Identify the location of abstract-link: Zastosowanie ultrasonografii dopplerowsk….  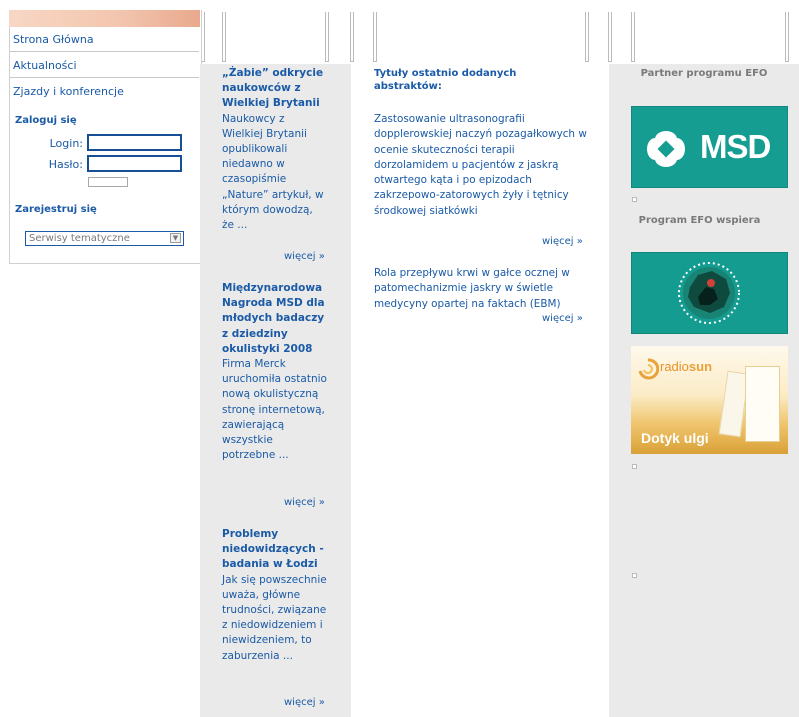
(482, 165).